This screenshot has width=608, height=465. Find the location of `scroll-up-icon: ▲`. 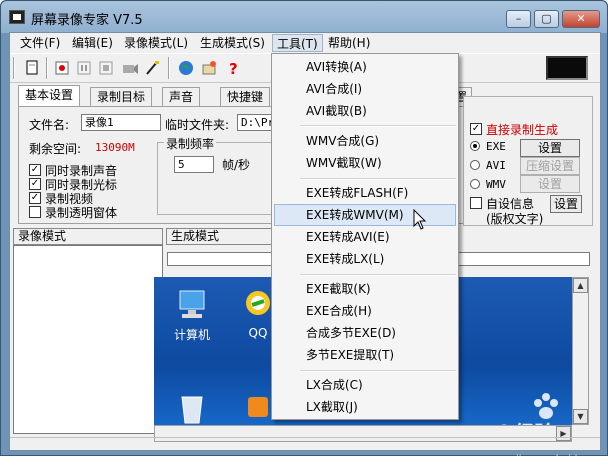

scroll-up-icon: ▲ is located at coordinates (580, 285).